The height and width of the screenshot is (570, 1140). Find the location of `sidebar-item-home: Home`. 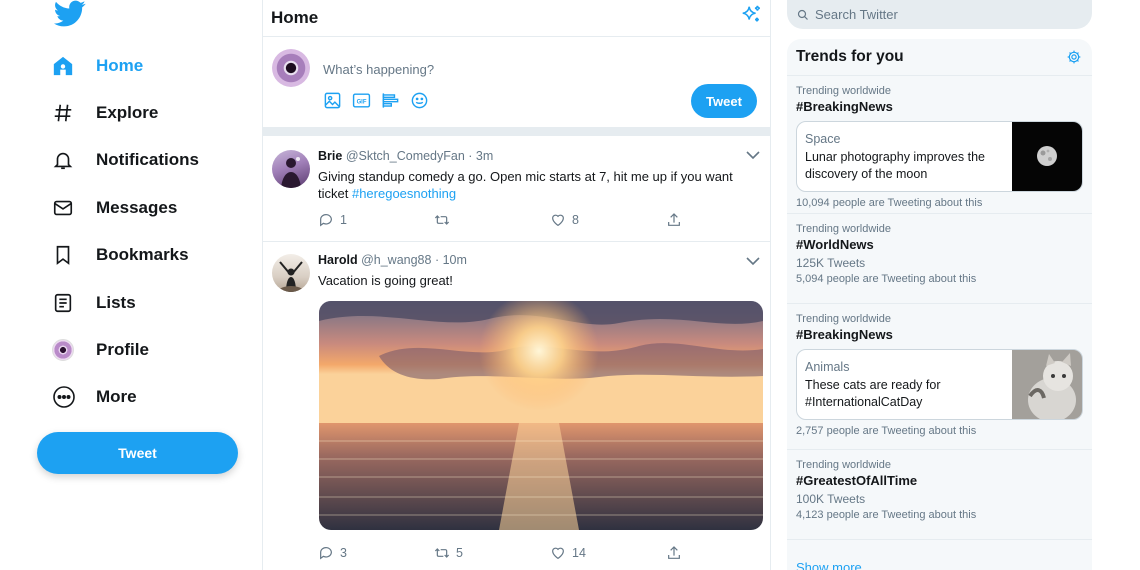

sidebar-item-home: Home is located at coordinates (125, 65).